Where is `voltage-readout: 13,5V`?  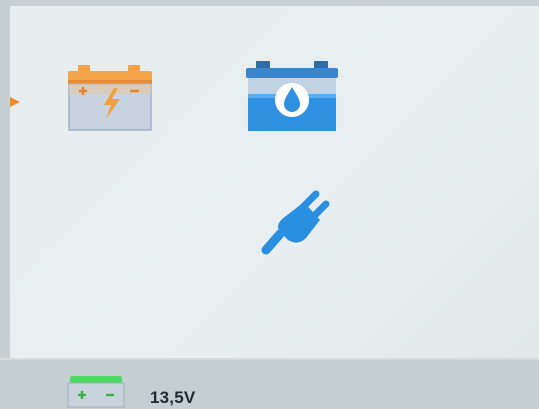
voltage-readout: 13,5V is located at coordinates (173, 397).